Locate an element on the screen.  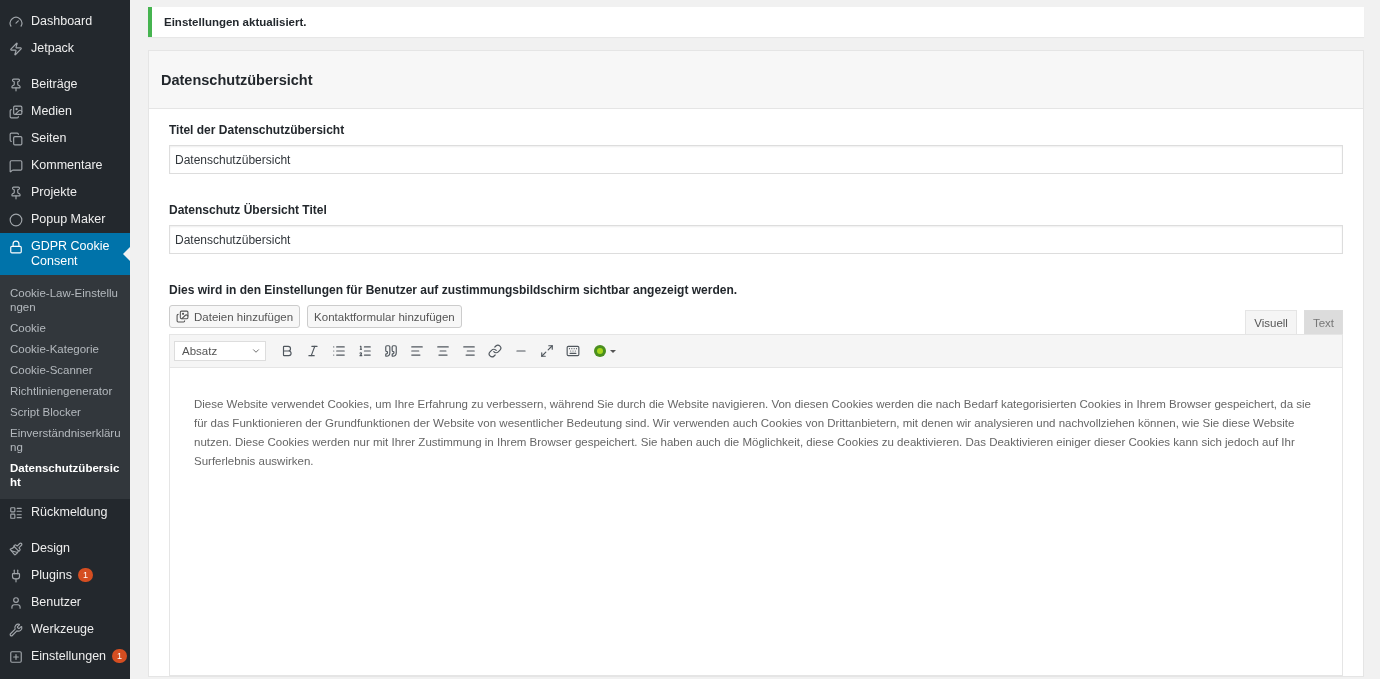
success-notice: Einstellungen aktualisiert. is located at coordinates (756, 22).